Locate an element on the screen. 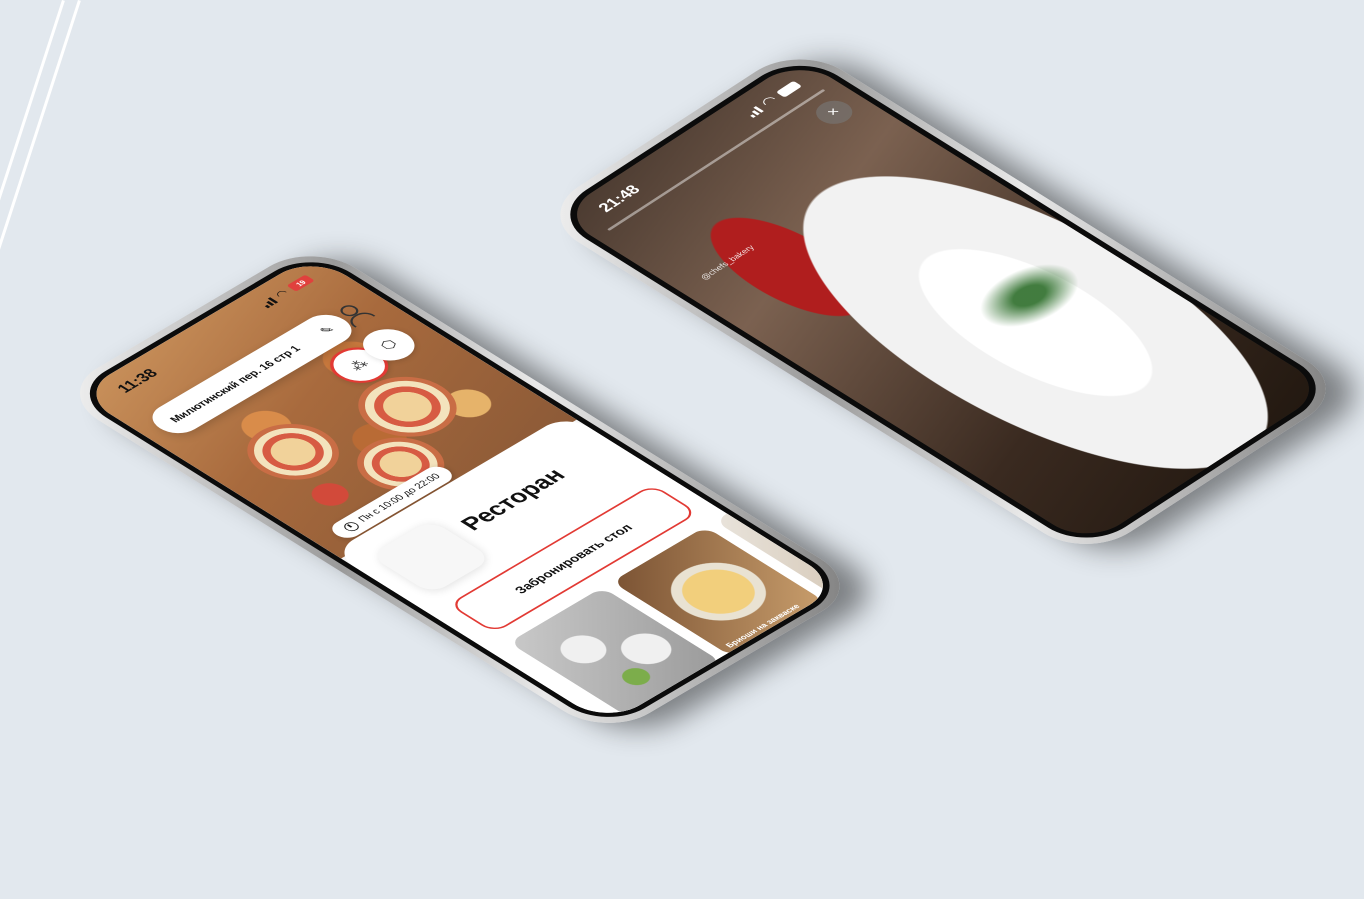  wifi-icon: ◠ is located at coordinates (282, 294).